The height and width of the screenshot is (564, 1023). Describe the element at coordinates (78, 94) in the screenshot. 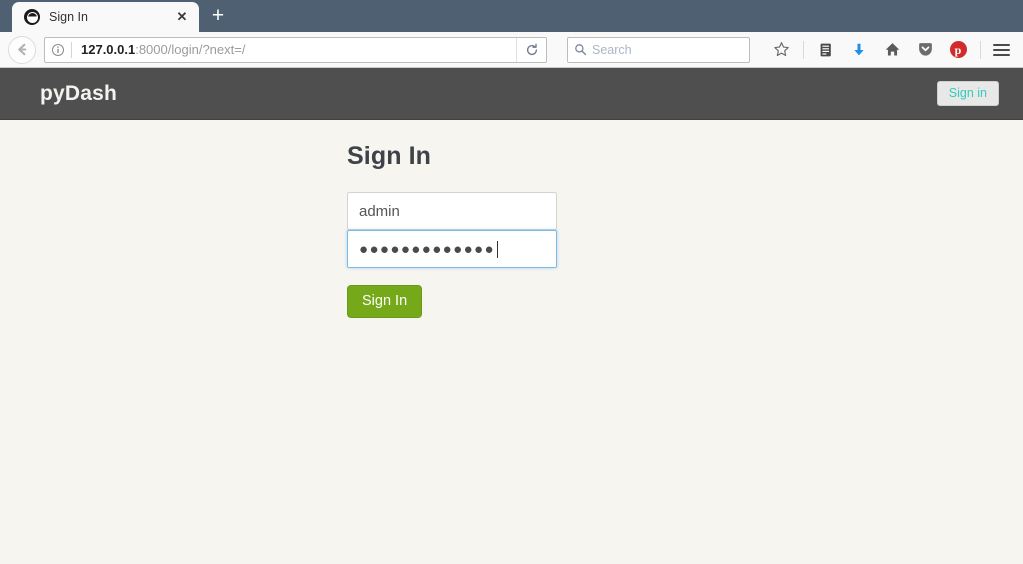

I see `brand-logo: pyDash` at that location.